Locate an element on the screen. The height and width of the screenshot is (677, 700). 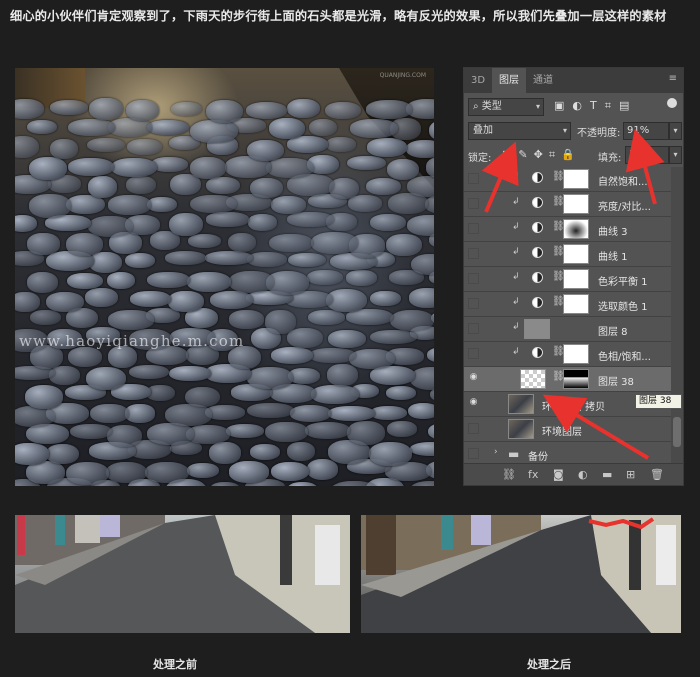
blend-mode-select: 叠加 ▾ is located at coordinates (519, 131).